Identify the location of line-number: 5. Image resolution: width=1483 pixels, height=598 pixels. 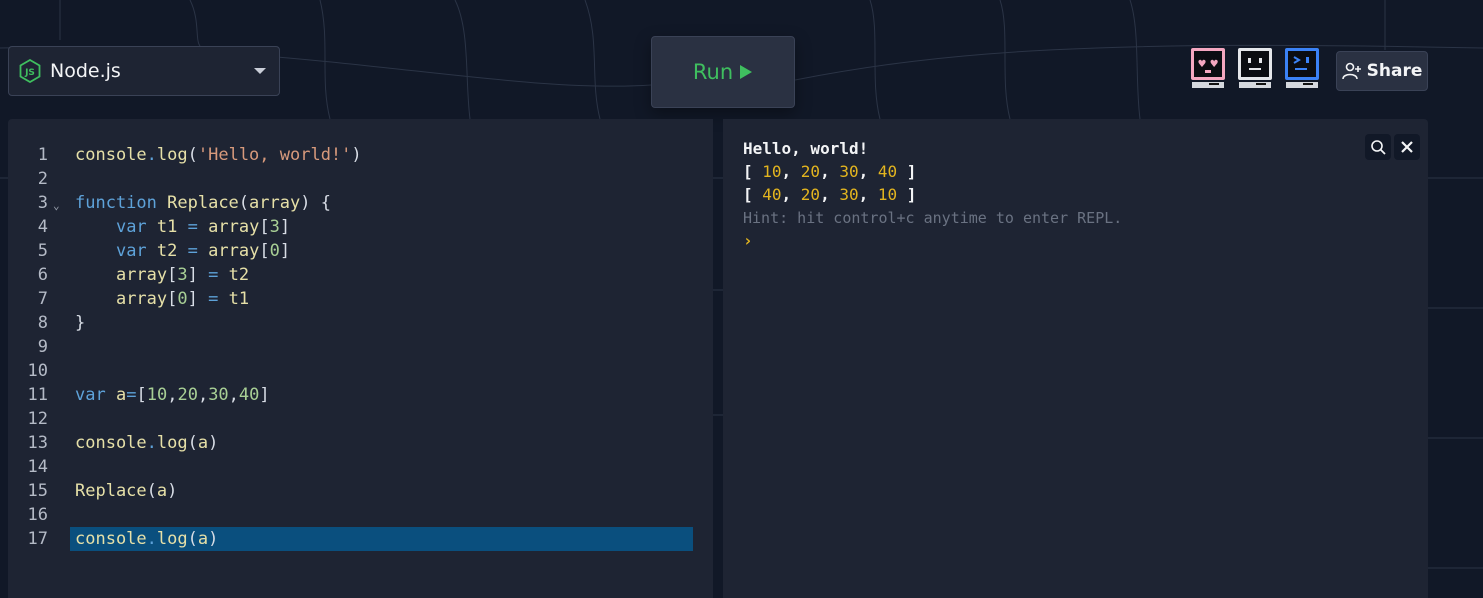
(42, 251).